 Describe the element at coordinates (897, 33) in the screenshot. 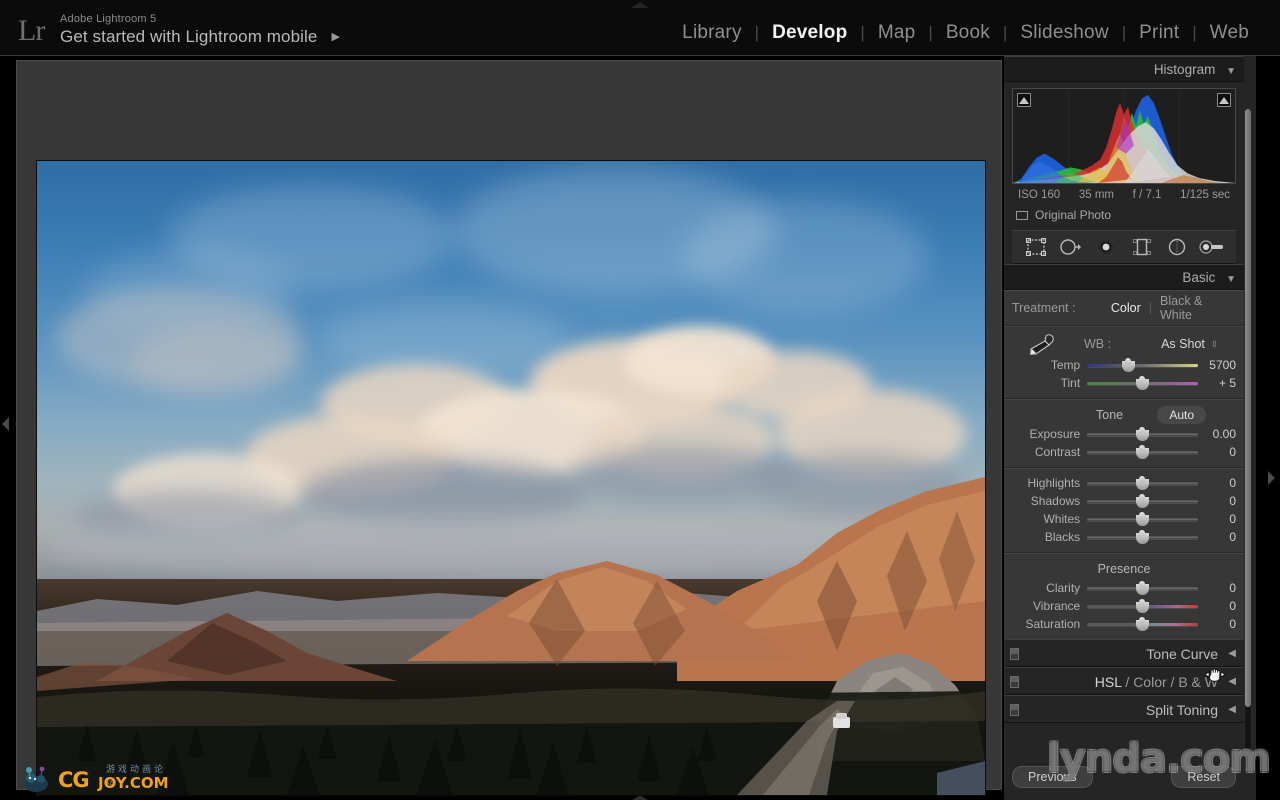

I see `module-map: Map` at that location.